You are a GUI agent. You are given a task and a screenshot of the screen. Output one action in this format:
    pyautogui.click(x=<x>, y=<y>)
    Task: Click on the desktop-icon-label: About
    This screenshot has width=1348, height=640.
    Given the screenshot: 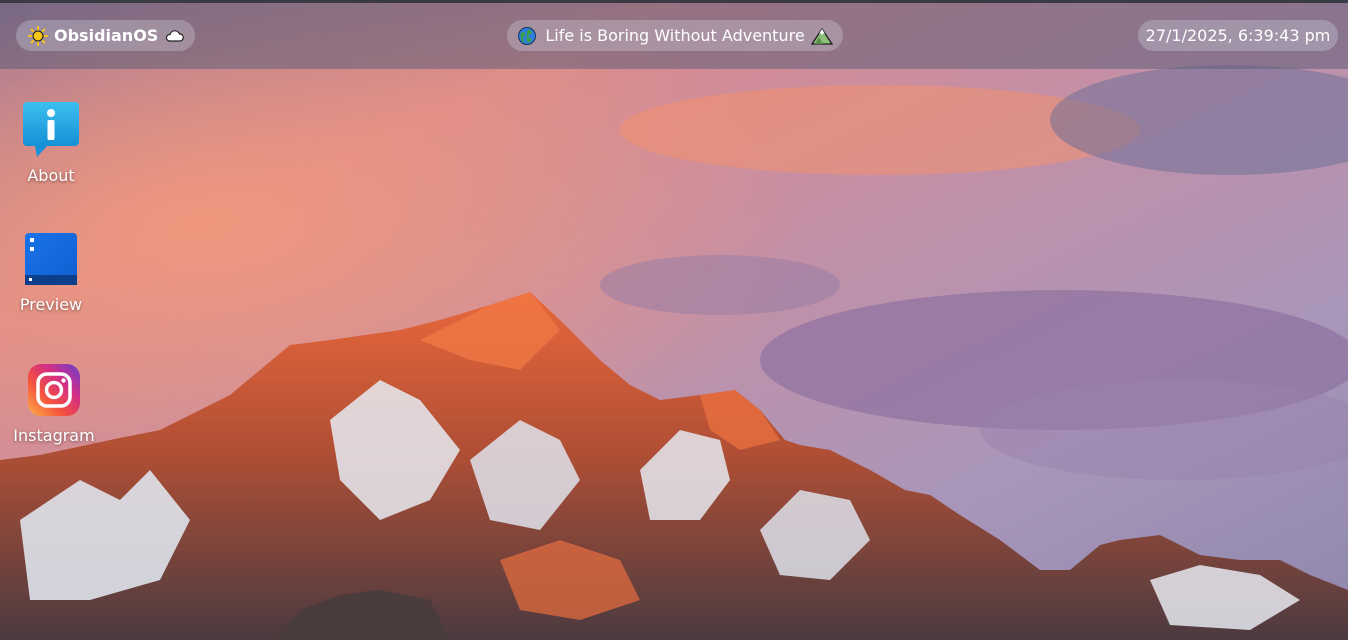 What is the action you would take?
    pyautogui.click(x=51, y=175)
    